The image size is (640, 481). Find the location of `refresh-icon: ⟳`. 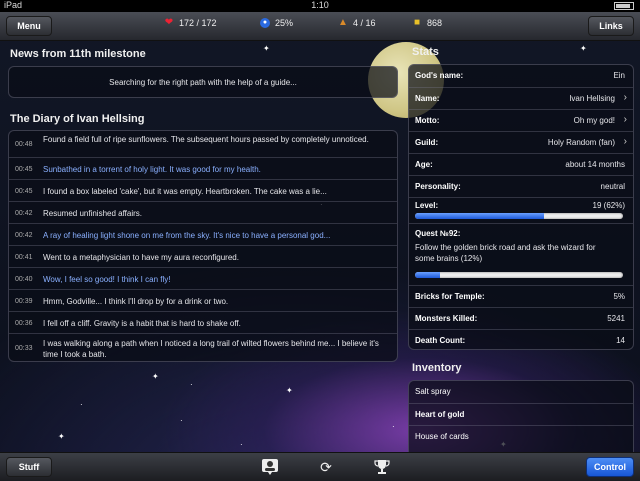

refresh-icon: ⟳ is located at coordinates (326, 467).